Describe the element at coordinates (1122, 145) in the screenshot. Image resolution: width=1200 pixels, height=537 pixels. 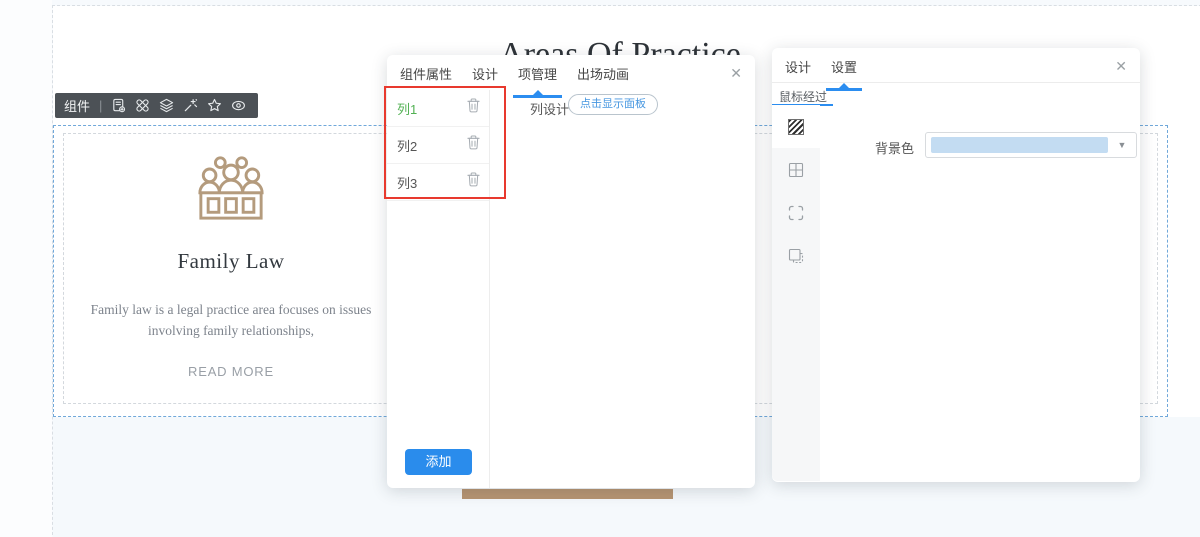
I see `chevron-down-icon: ▼` at that location.